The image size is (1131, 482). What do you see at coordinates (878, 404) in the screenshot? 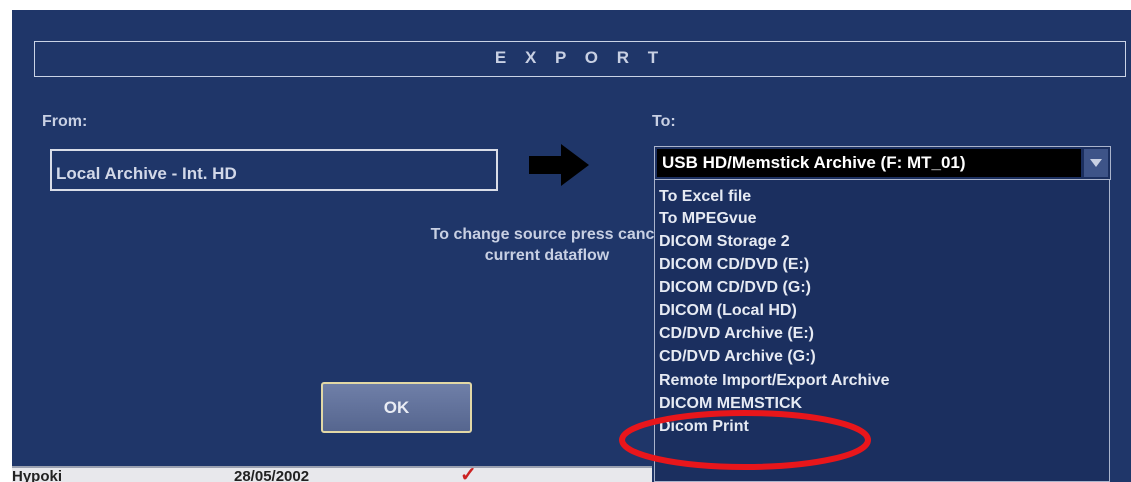
I see `option-dicom-memstick: DICOM MEMSTICK` at bounding box center [878, 404].